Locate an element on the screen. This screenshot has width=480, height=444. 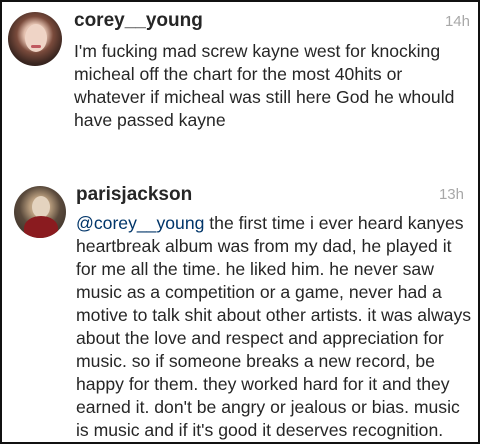
avatar-lips is located at coordinates (36, 46).